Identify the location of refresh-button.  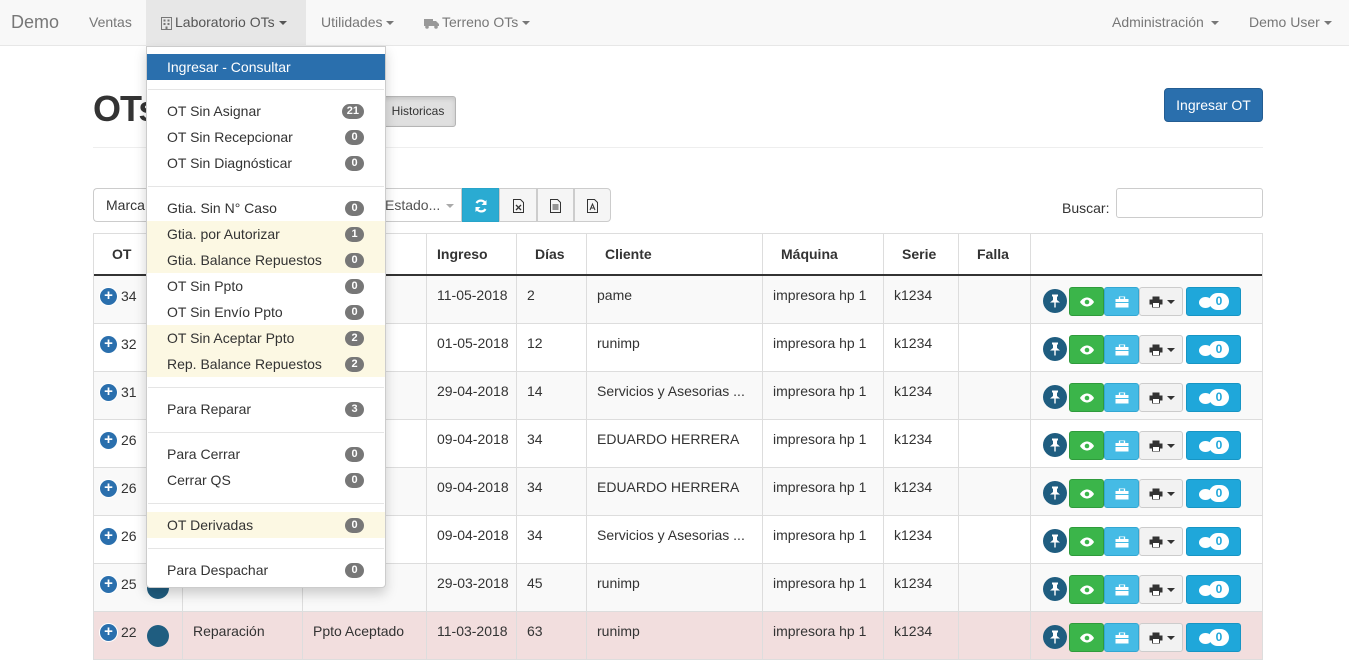
(480, 205).